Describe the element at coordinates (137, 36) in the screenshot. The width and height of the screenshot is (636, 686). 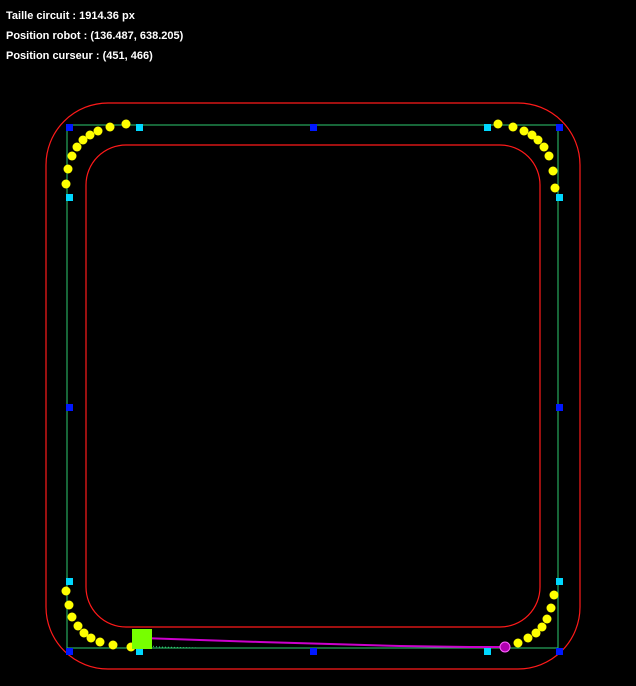
I see `robot-position-value: (136.487, 638.205)` at that location.